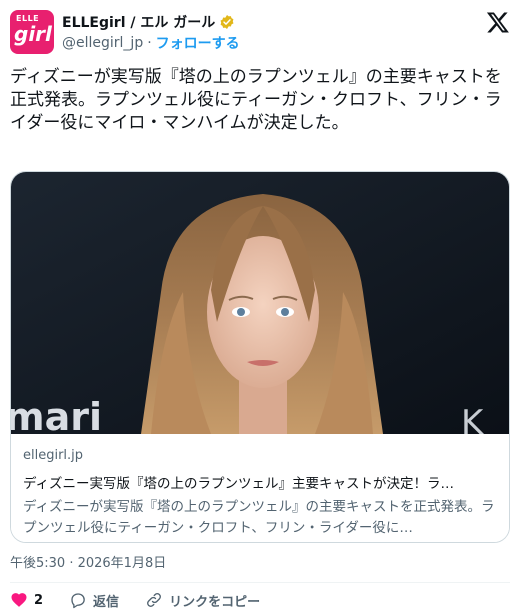  I want to click on x-logo-icon, so click(498, 22).